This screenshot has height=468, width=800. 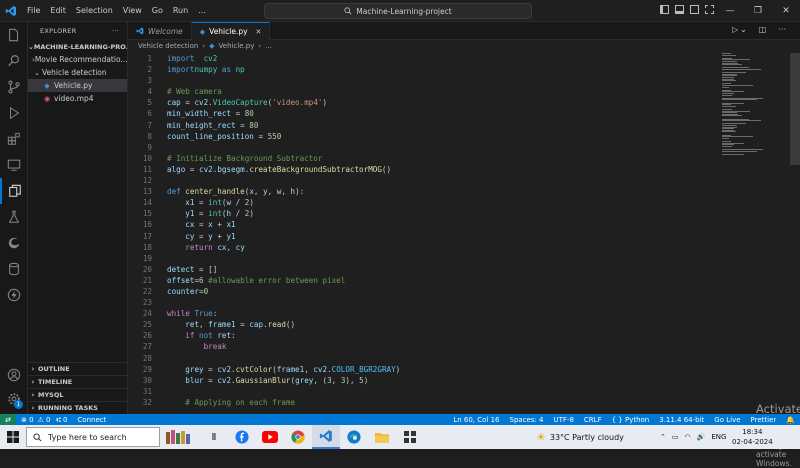 I want to click on menu-file: File, so click(x=33, y=11).